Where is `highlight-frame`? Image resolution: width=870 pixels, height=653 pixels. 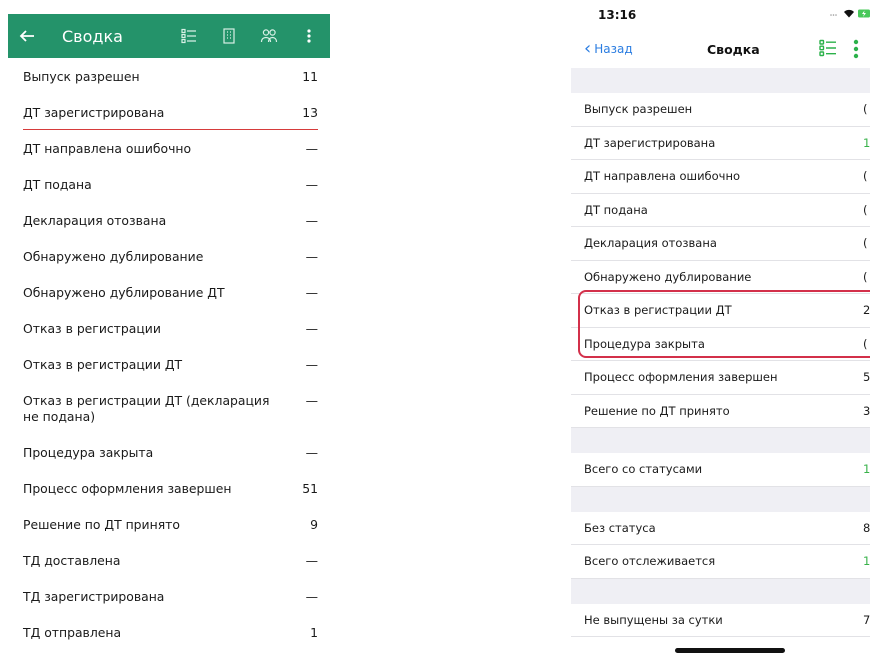
highlight-frame is located at coordinates (724, 324).